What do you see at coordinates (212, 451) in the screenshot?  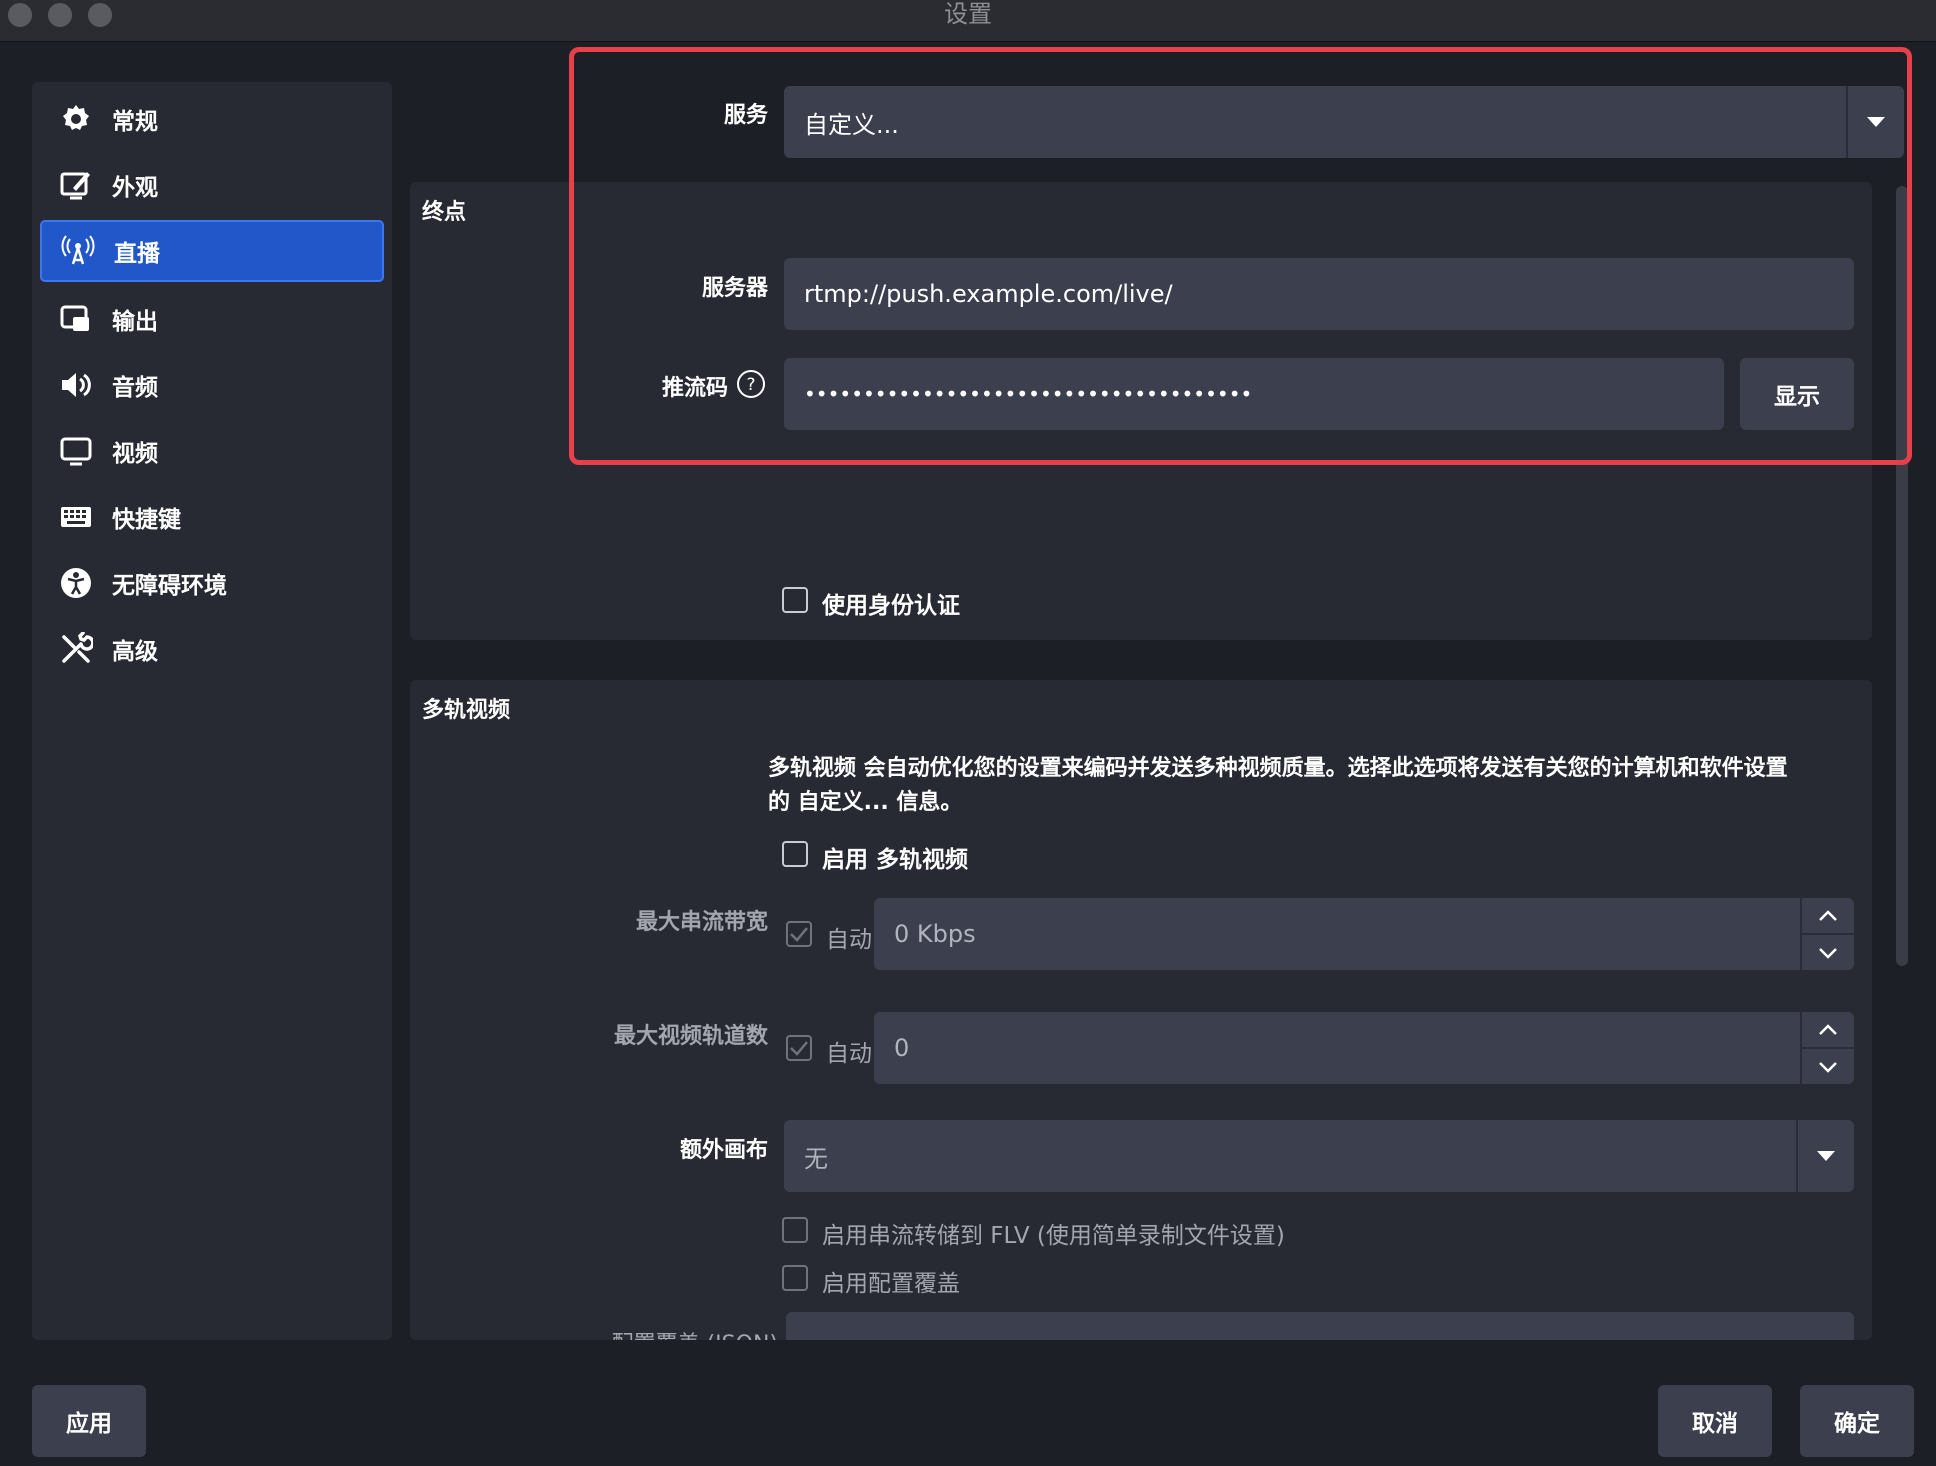 I see `sidebar-item-video: 视频` at bounding box center [212, 451].